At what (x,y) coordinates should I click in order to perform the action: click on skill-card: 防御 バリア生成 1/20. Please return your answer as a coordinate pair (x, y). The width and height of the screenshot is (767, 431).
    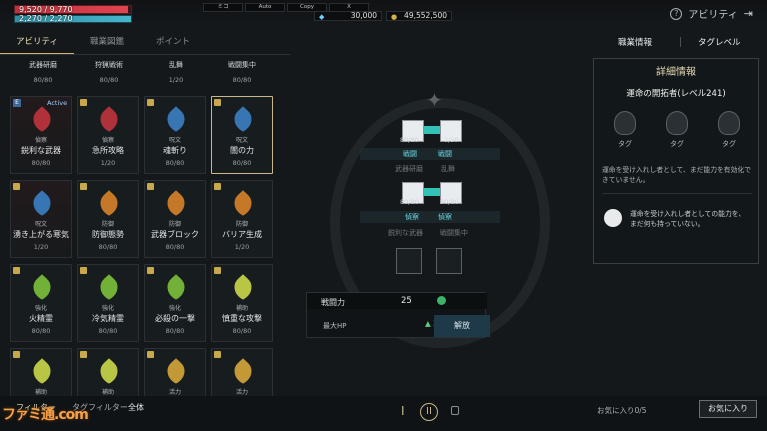
    Looking at the image, I should click on (242, 219).